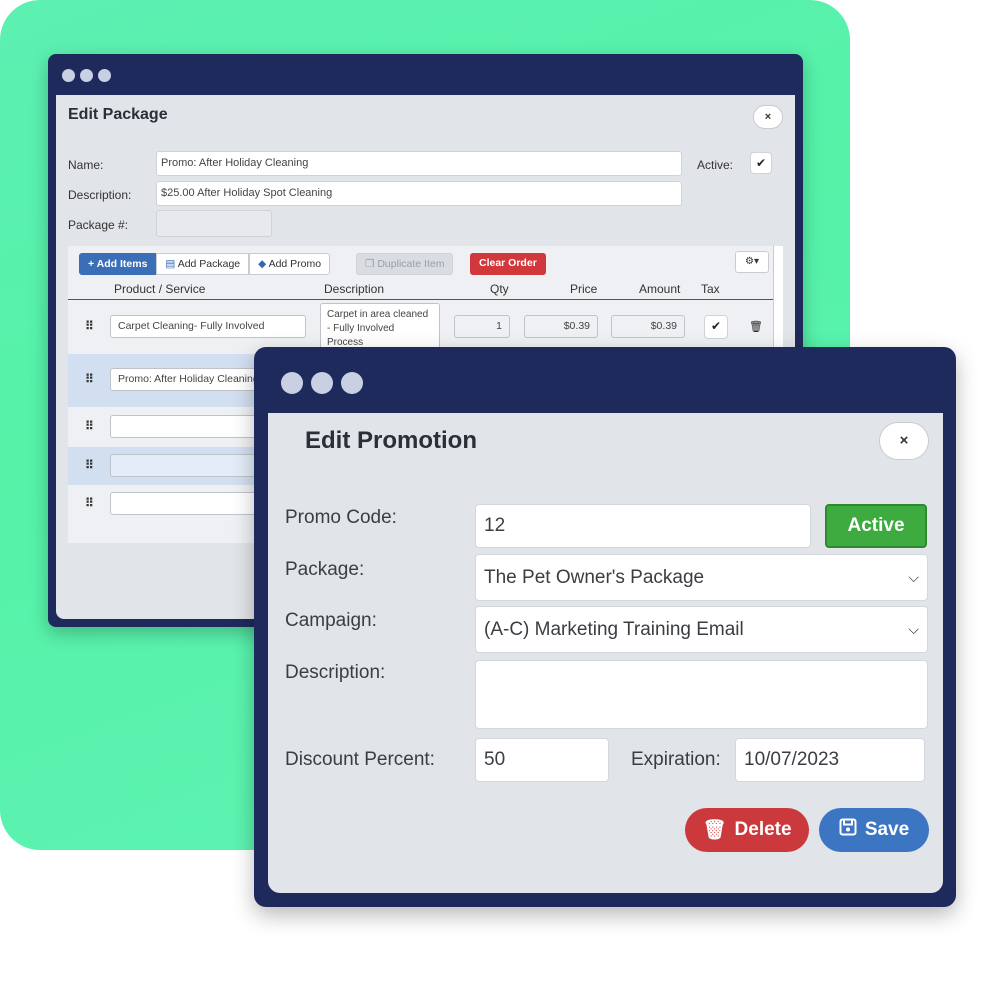 Image resolution: width=1000 pixels, height=1000 pixels. I want to click on active-checkbox: ✔, so click(761, 163).